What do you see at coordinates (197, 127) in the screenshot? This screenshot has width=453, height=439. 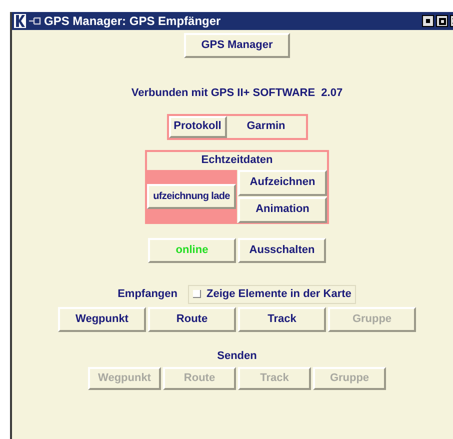 I see `protocol-button: Protokoll` at bounding box center [197, 127].